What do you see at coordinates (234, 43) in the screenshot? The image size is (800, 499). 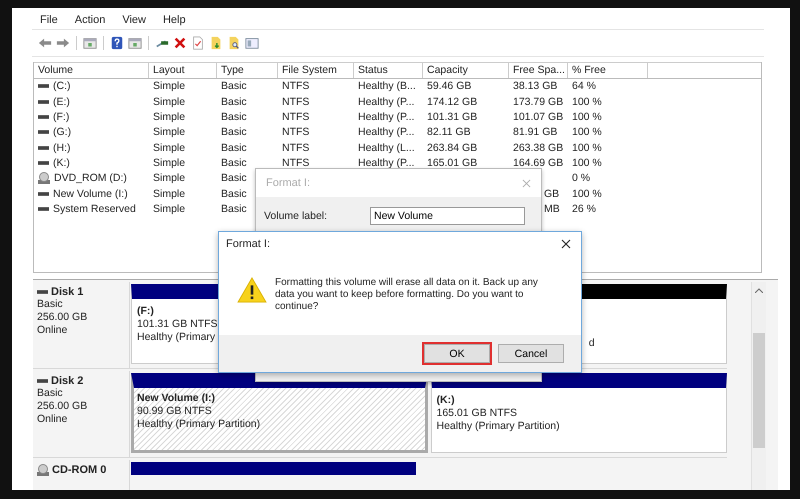 I see `search-icon` at bounding box center [234, 43].